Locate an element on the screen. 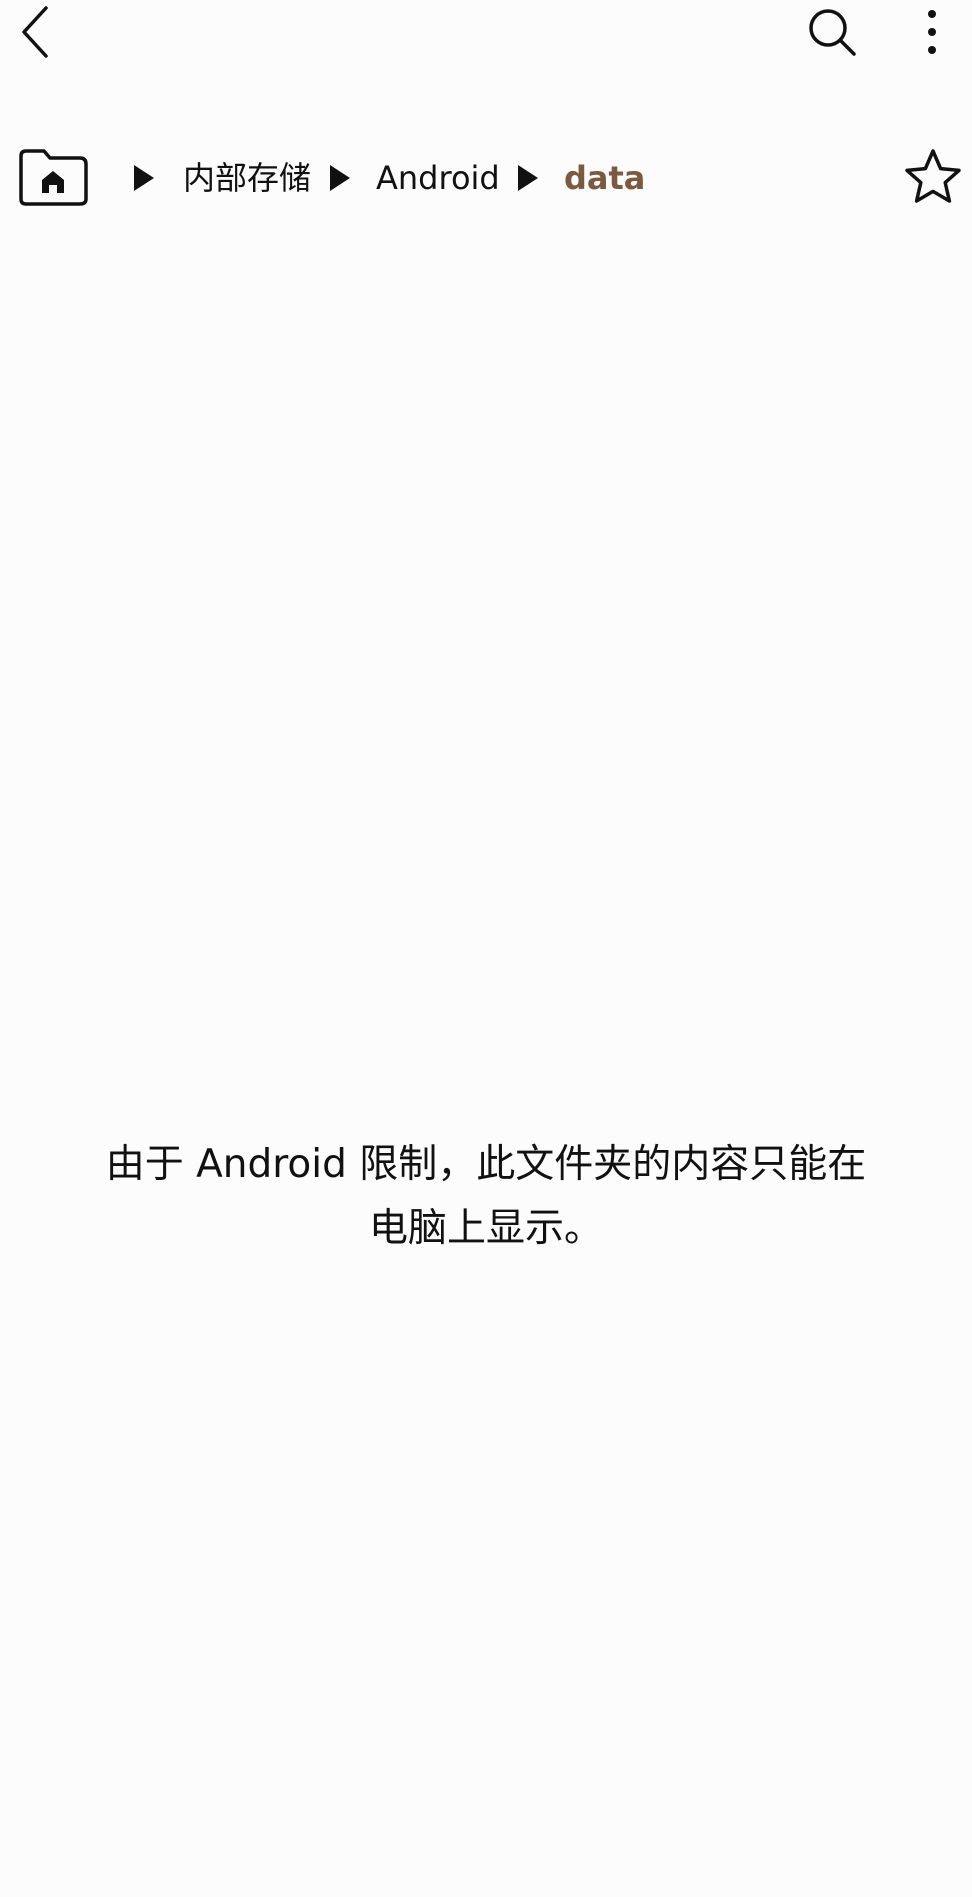 This screenshot has width=972, height=1897. home-button is located at coordinates (54, 177).